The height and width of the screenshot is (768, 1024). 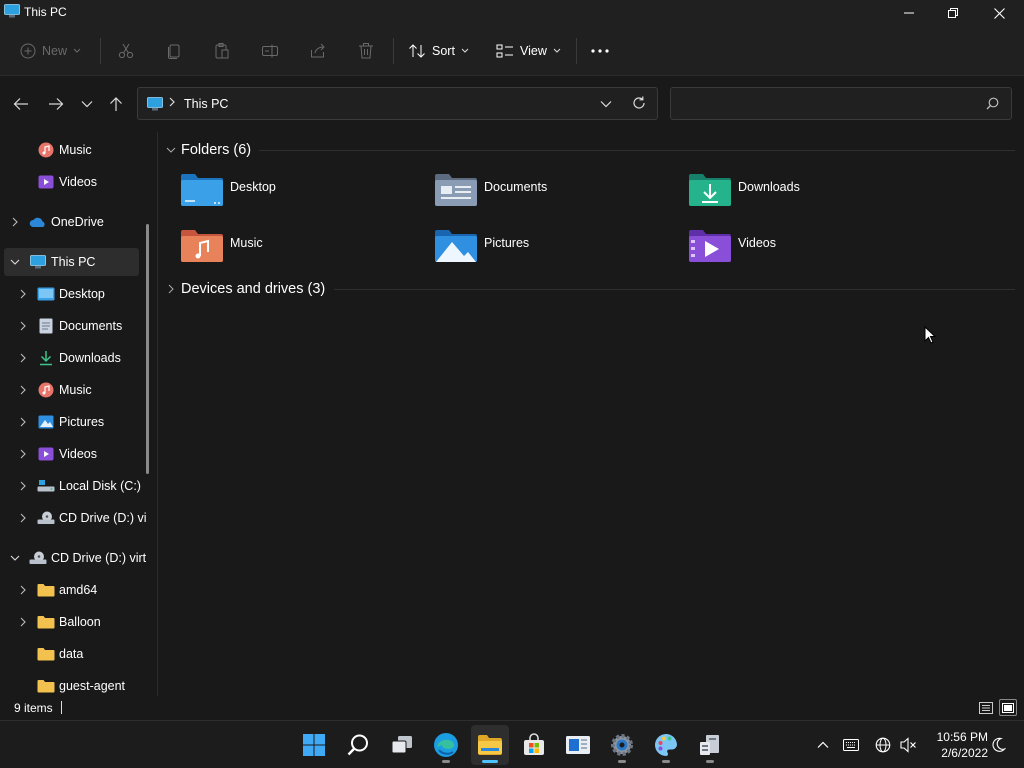 I want to click on folder-tile-documents: Documents, so click(x=554, y=194).